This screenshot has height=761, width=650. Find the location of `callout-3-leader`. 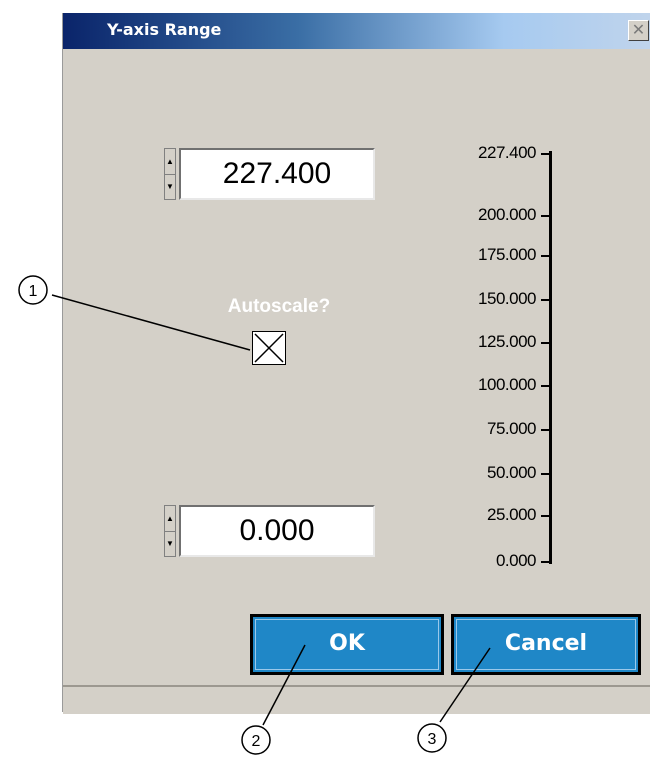

callout-3-leader is located at coordinates (465, 685).